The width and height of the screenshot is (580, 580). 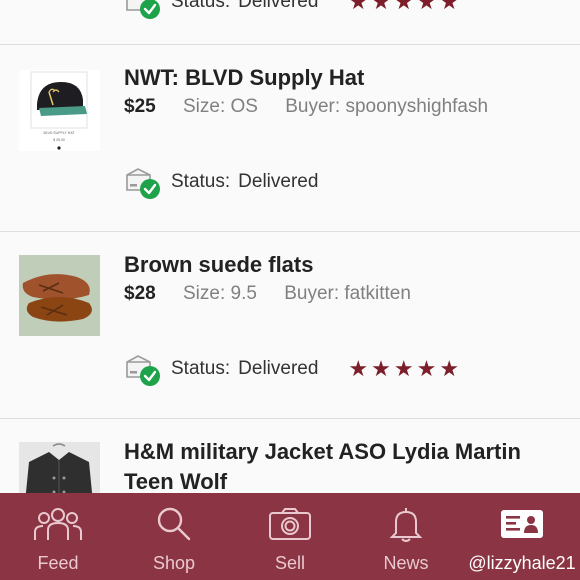 What do you see at coordinates (290, 524) in the screenshot?
I see `camera-icon` at bounding box center [290, 524].